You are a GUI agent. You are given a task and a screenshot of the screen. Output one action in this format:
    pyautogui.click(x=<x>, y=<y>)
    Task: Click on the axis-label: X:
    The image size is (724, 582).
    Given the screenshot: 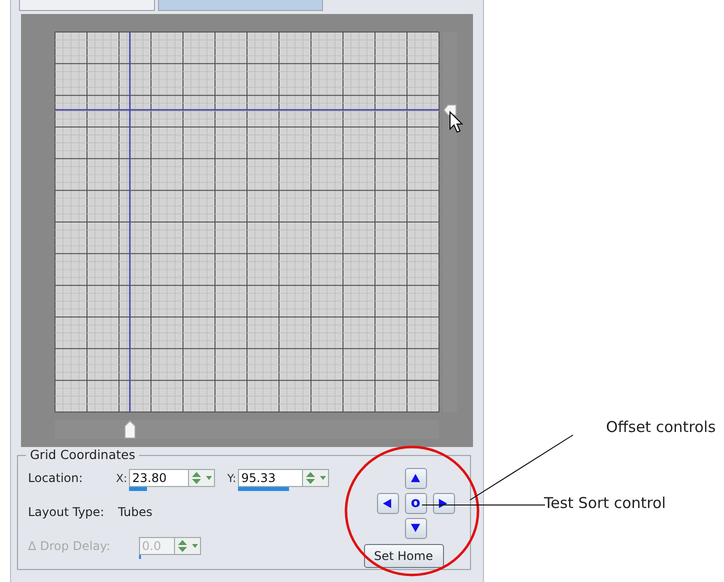 What is the action you would take?
    pyautogui.click(x=122, y=478)
    